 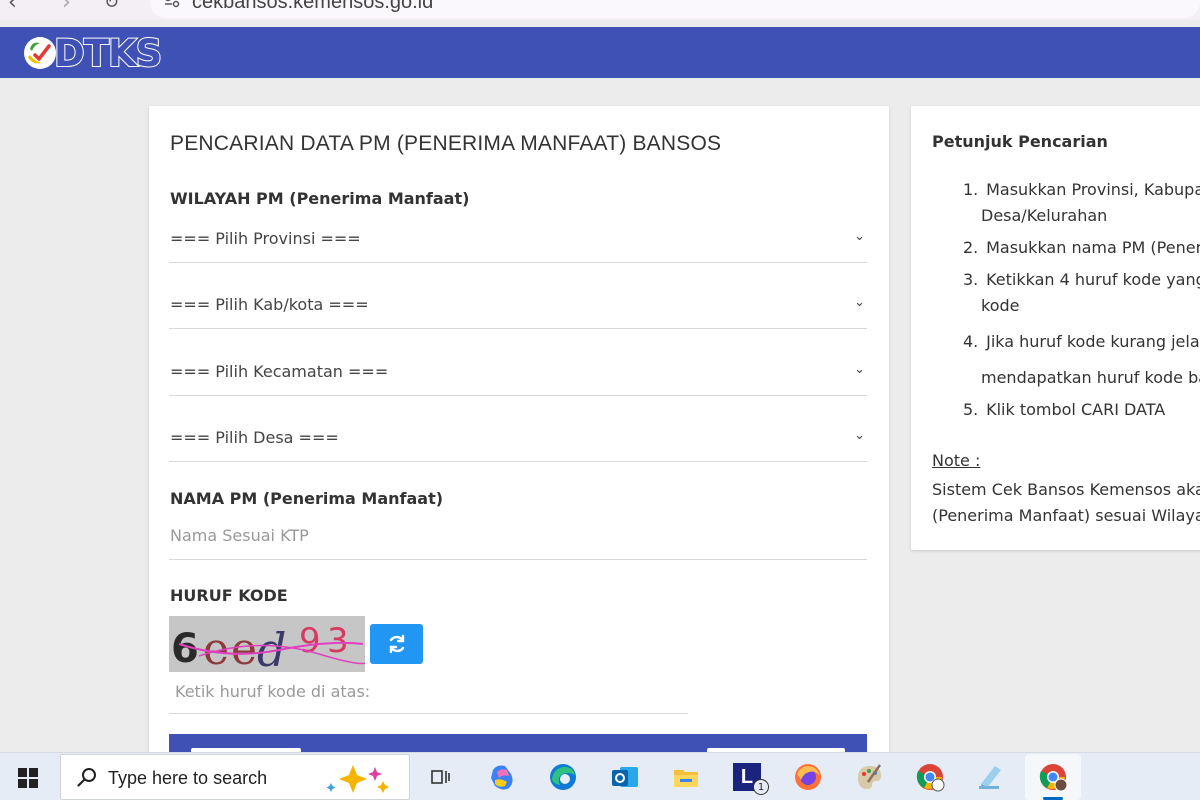 I want to click on captcha-code-placeholder: Ketik huruf kode di atas:, so click(x=273, y=691).